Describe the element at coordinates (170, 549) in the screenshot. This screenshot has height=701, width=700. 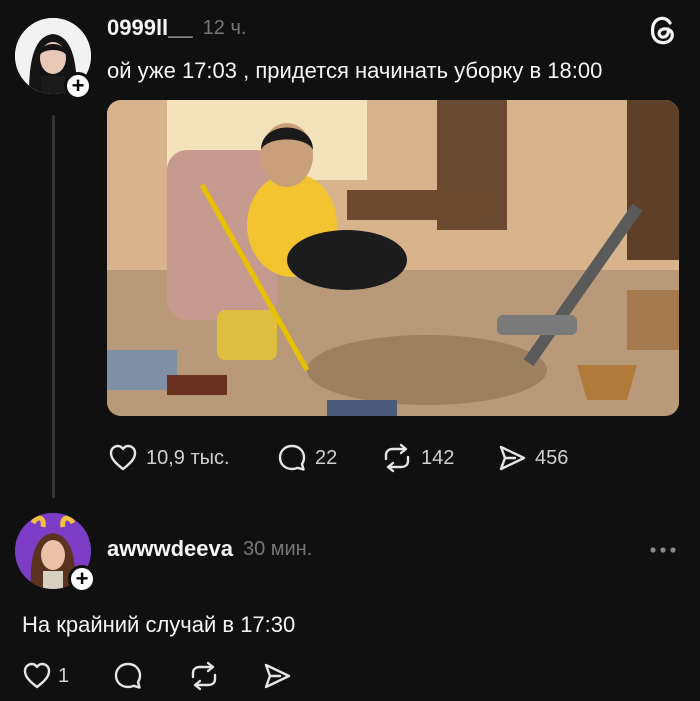
I see `reply-username: awwwdeeva` at that location.